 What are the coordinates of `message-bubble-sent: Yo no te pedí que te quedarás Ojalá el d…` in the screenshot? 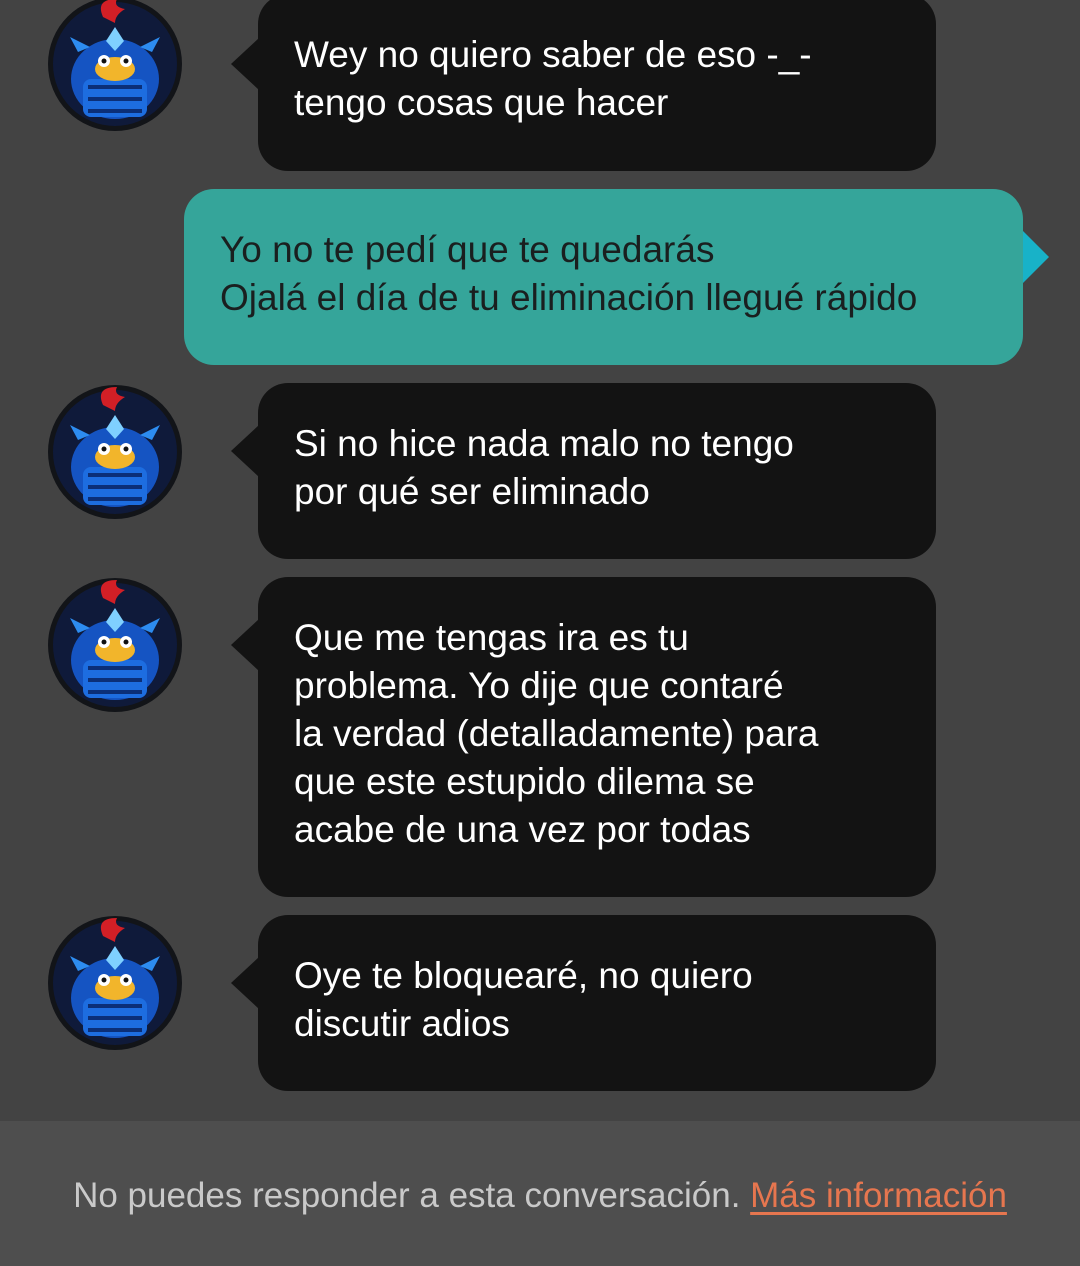 It's located at (603, 277).